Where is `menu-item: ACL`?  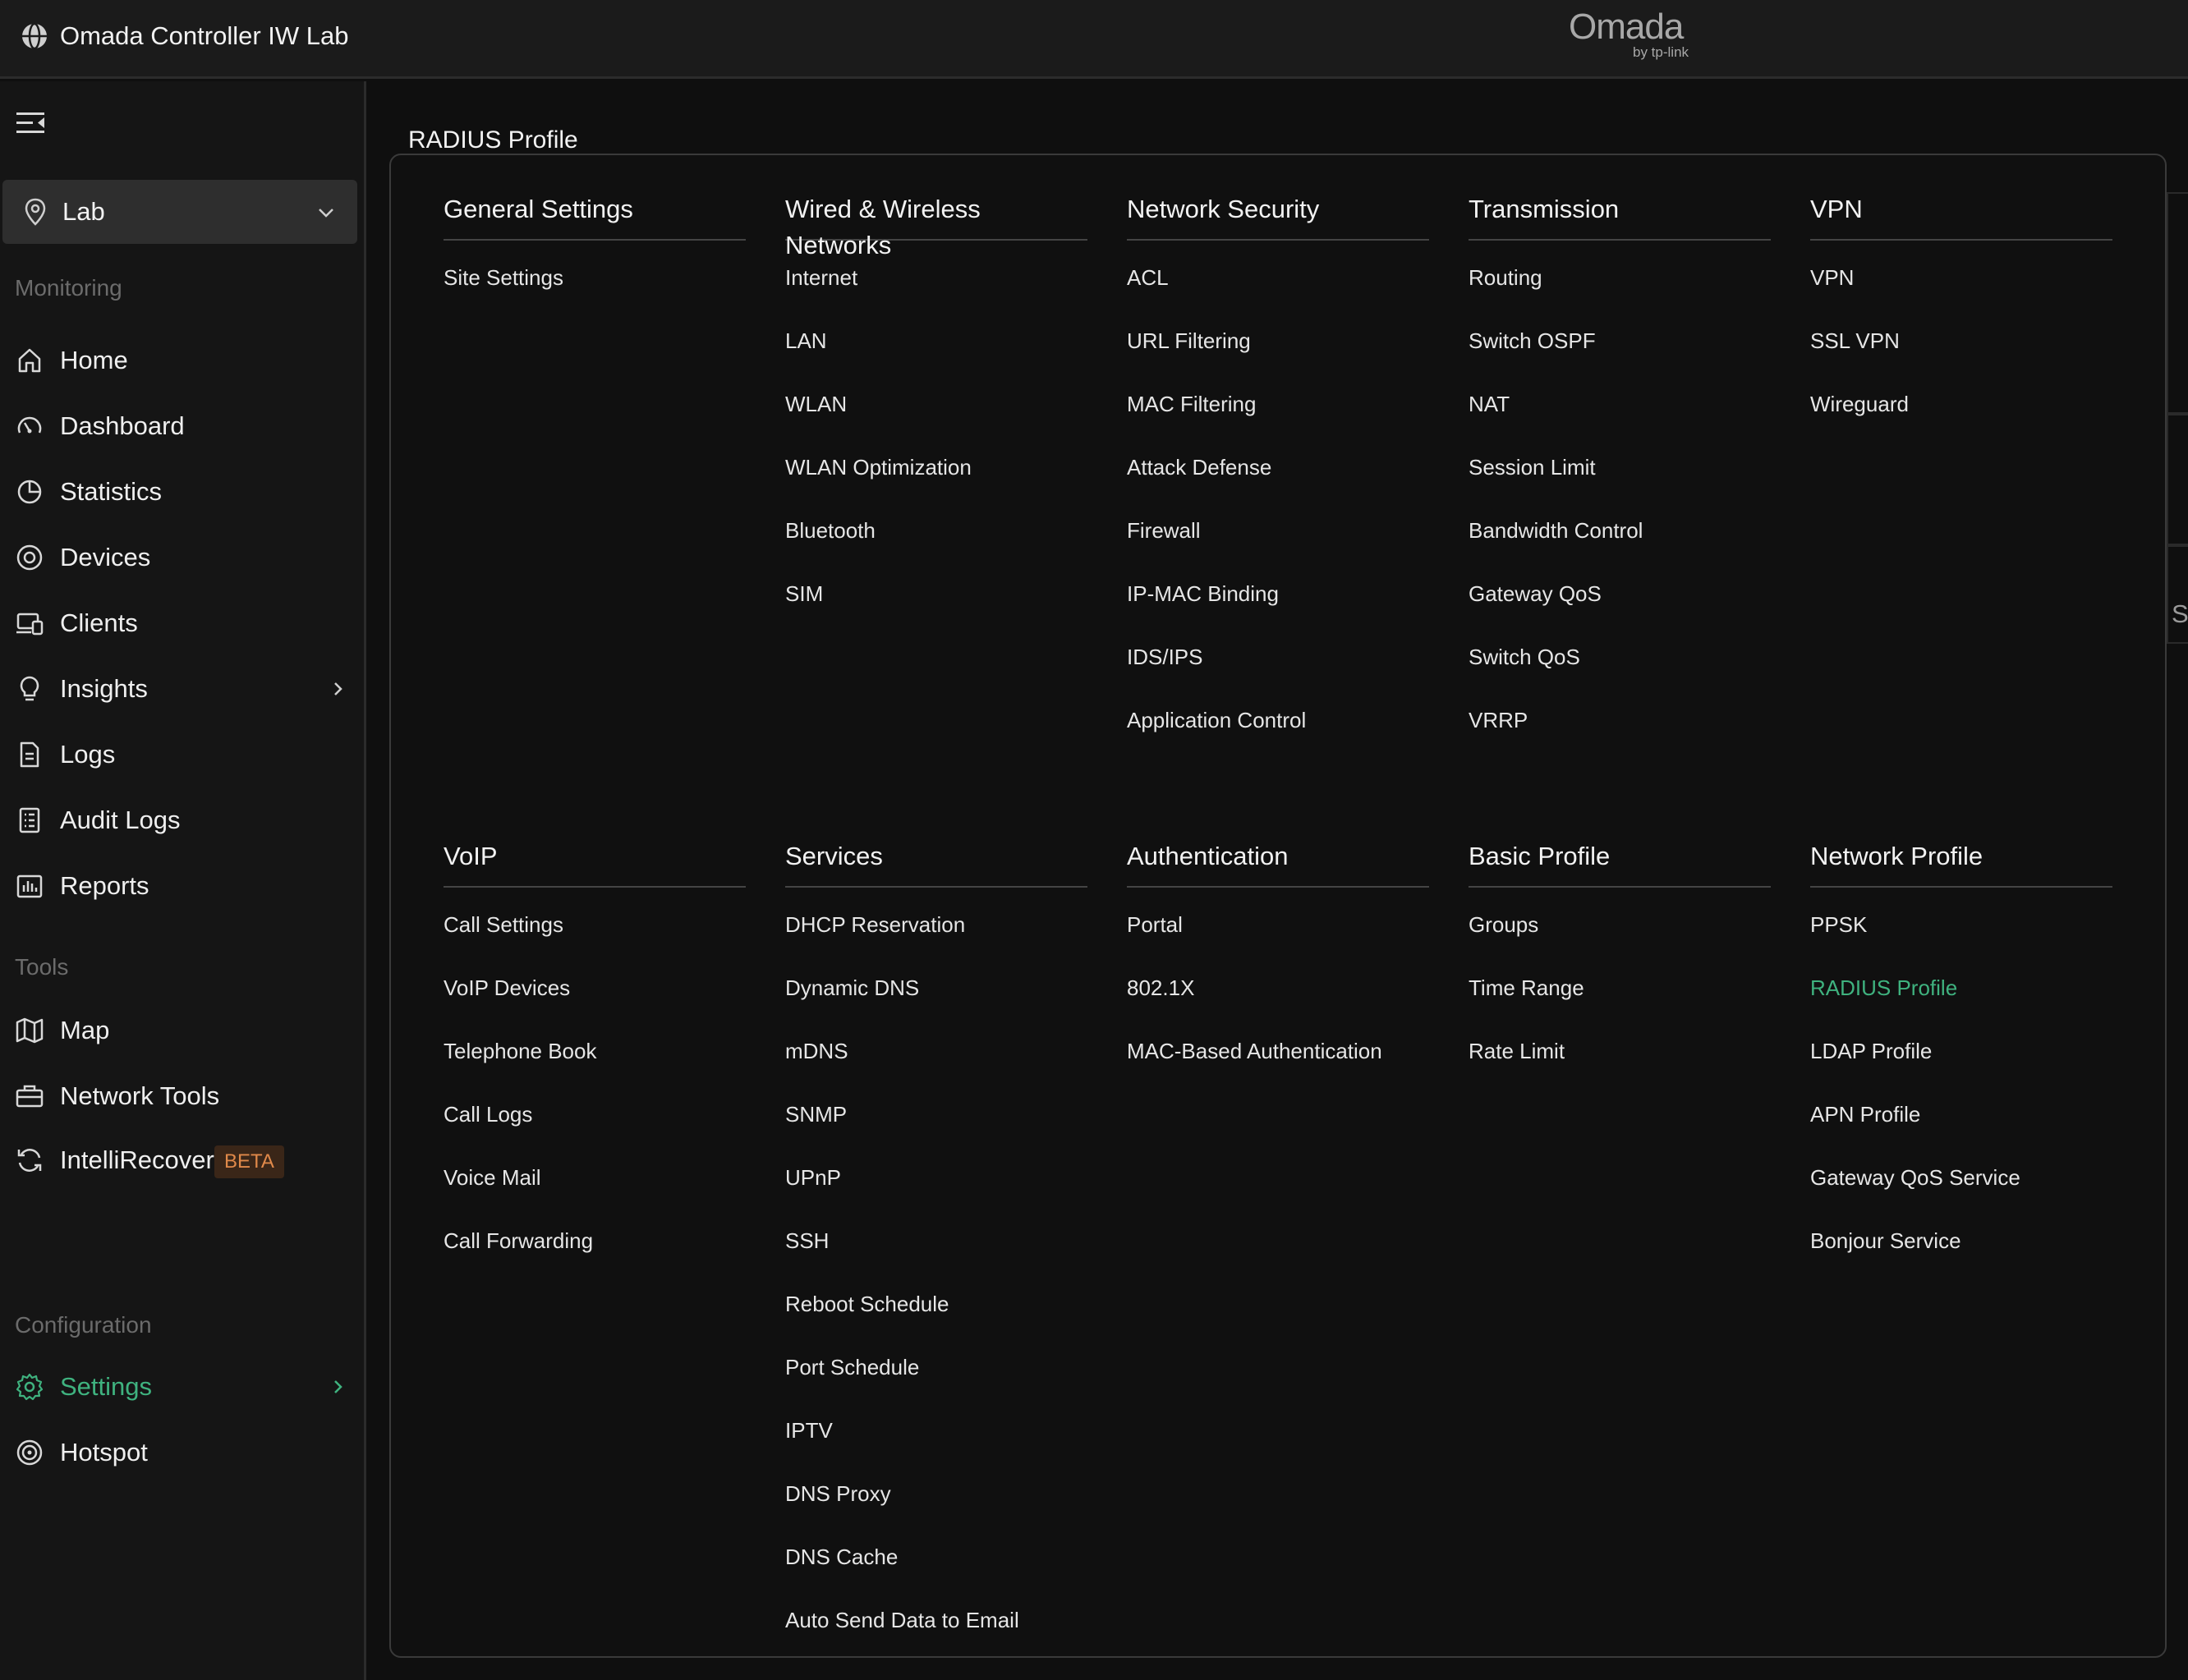 menu-item: ACL is located at coordinates (1278, 272).